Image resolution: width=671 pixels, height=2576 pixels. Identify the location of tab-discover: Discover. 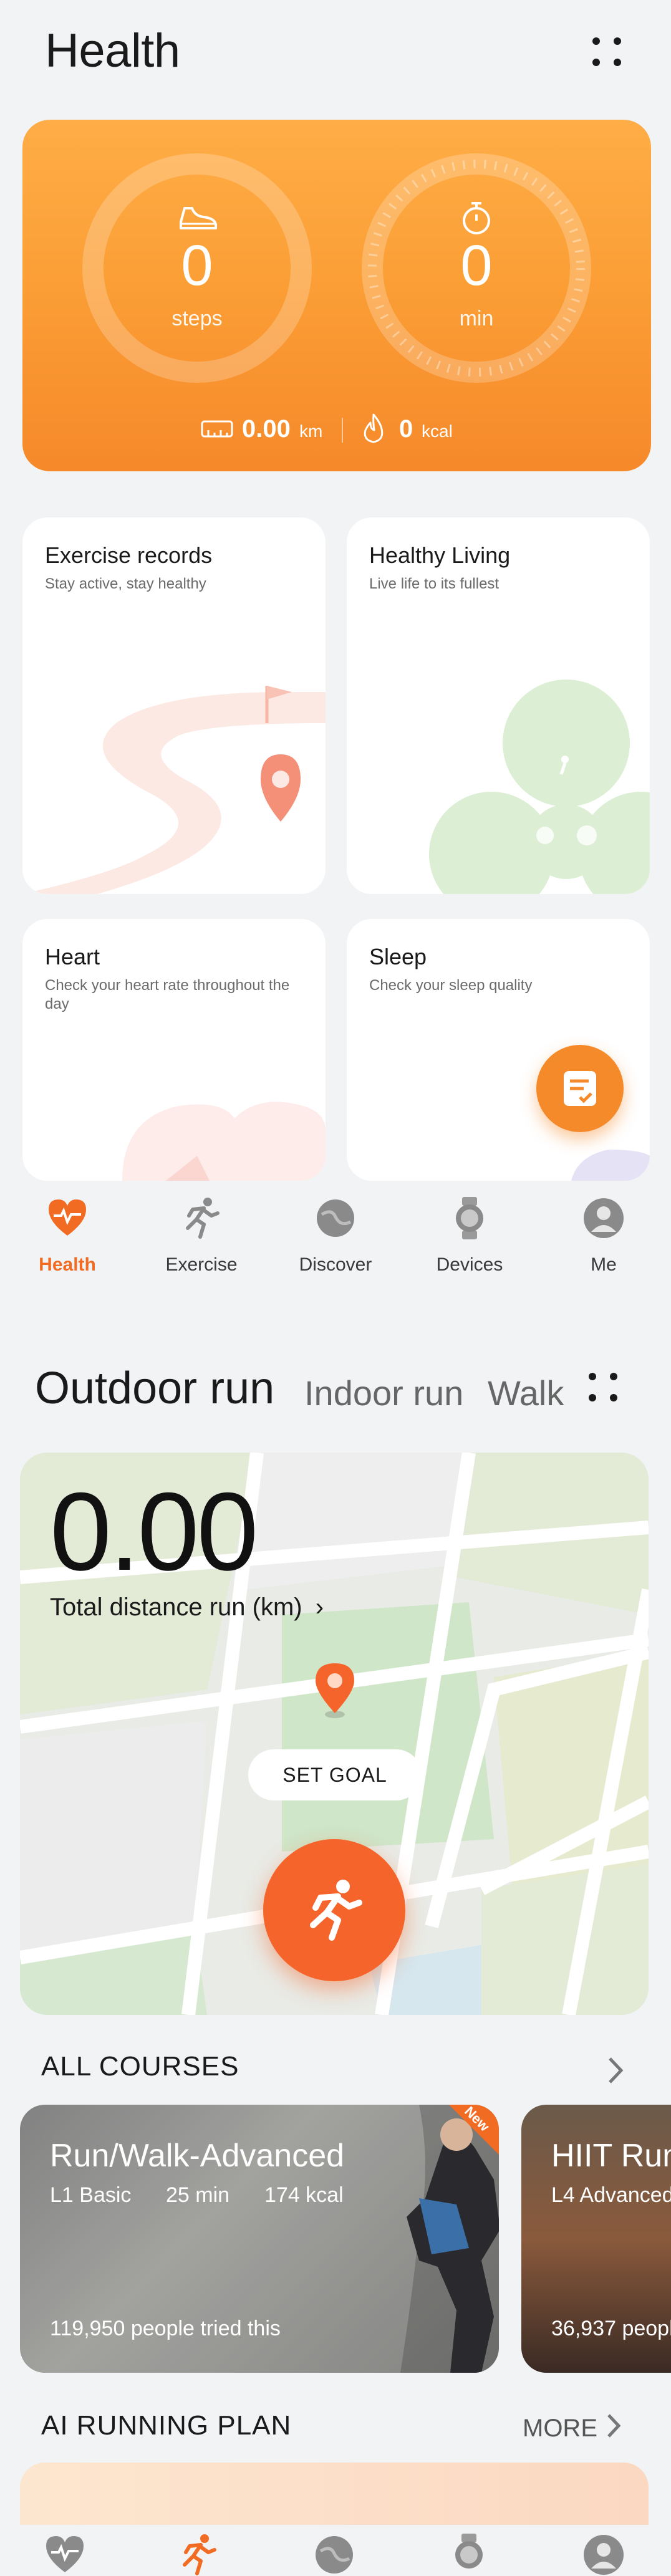
(335, 1236).